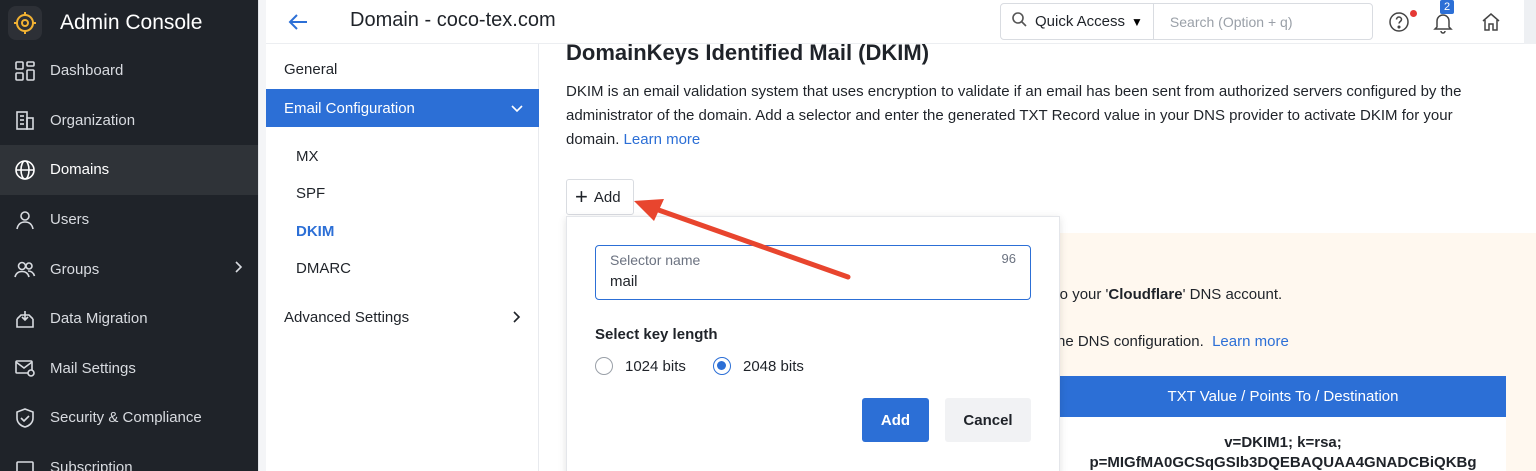 The height and width of the screenshot is (471, 1536). I want to click on nav-label: Subscription, so click(91, 465).